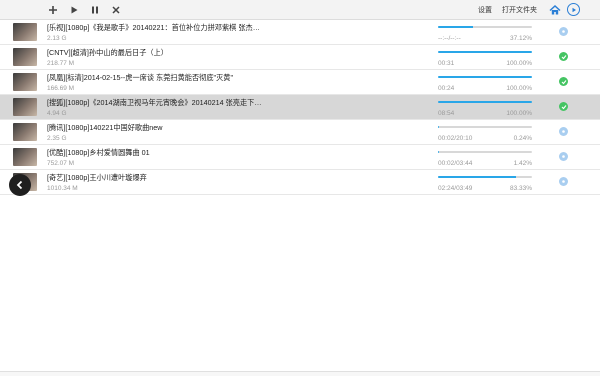 The height and width of the screenshot is (376, 600). What do you see at coordinates (455, 138) in the screenshot?
I see `time-readout: 00:02/20:10` at bounding box center [455, 138].